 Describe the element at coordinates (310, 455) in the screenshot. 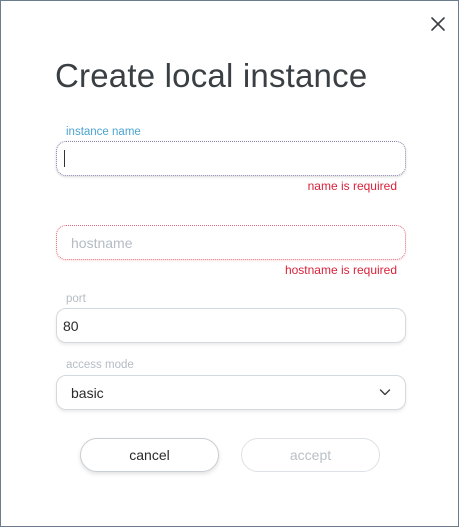

I see `accept-button: accept` at that location.